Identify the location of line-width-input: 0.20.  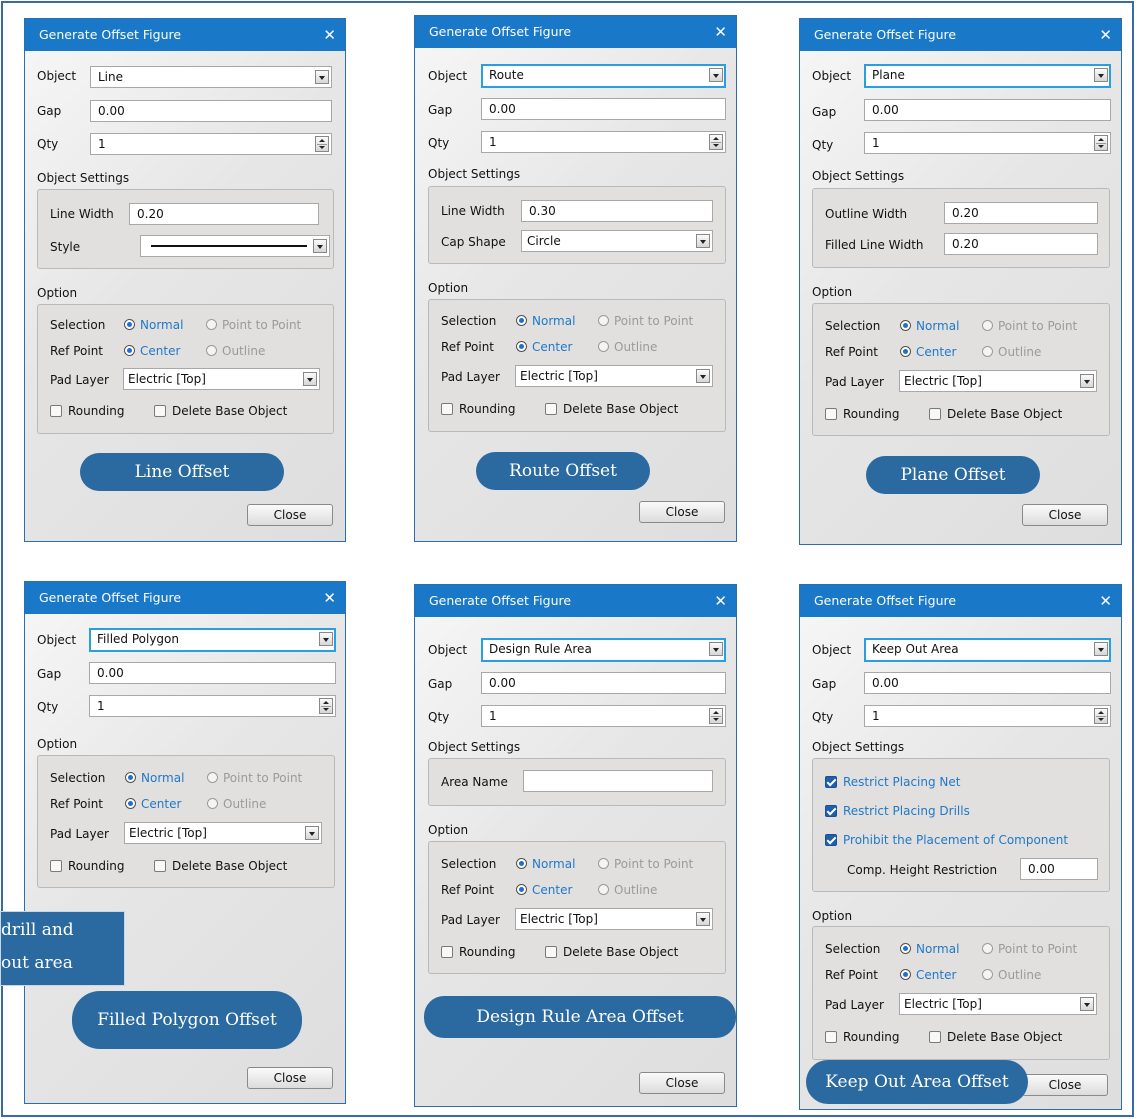
(224, 214).